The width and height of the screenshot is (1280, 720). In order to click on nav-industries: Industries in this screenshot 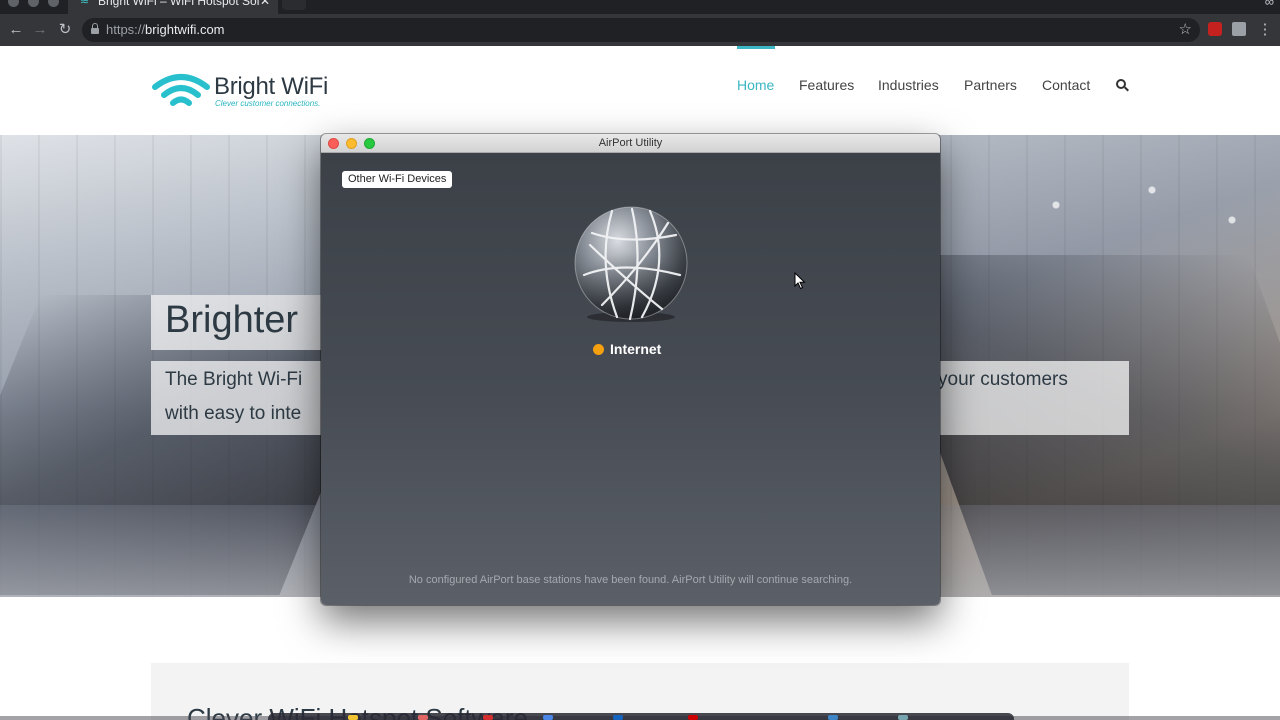, I will do `click(908, 85)`.